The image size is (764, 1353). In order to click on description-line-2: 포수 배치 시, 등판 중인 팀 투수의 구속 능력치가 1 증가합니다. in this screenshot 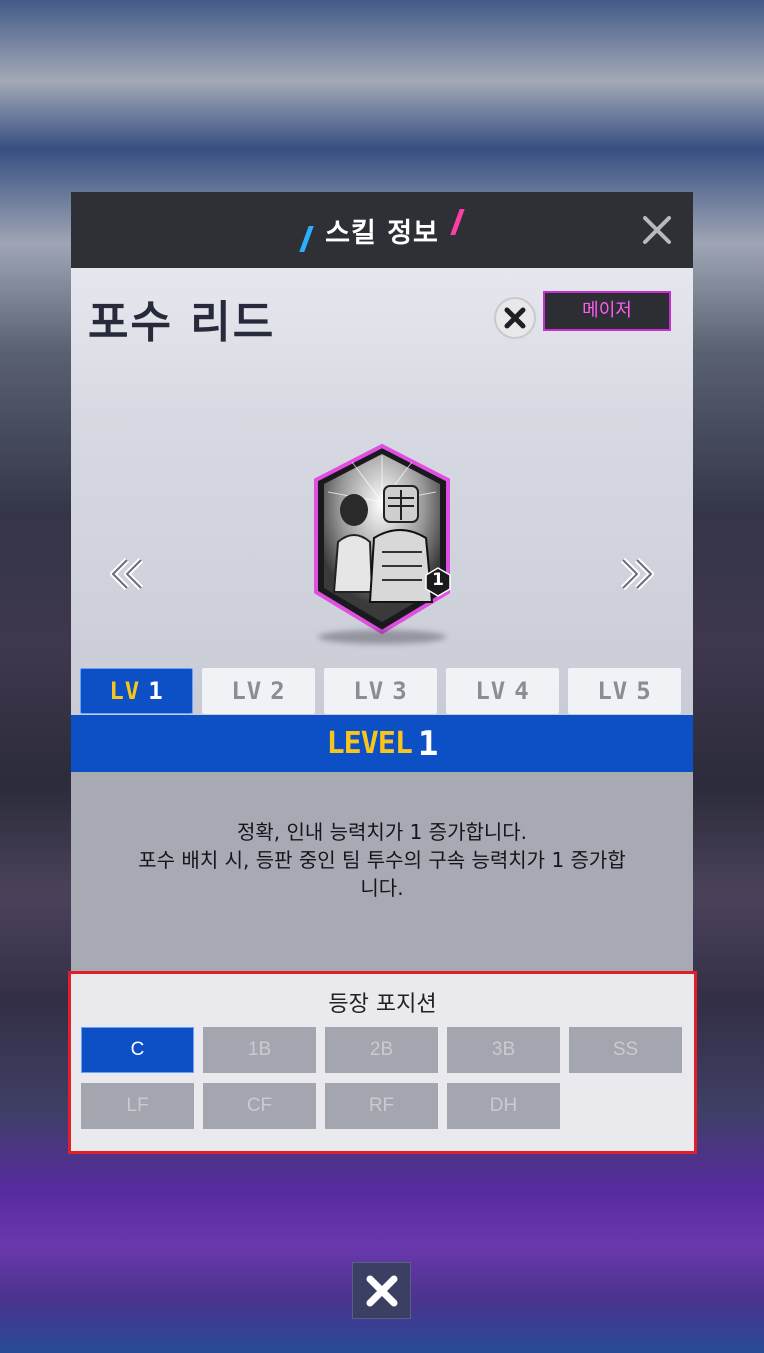, I will do `click(382, 874)`.